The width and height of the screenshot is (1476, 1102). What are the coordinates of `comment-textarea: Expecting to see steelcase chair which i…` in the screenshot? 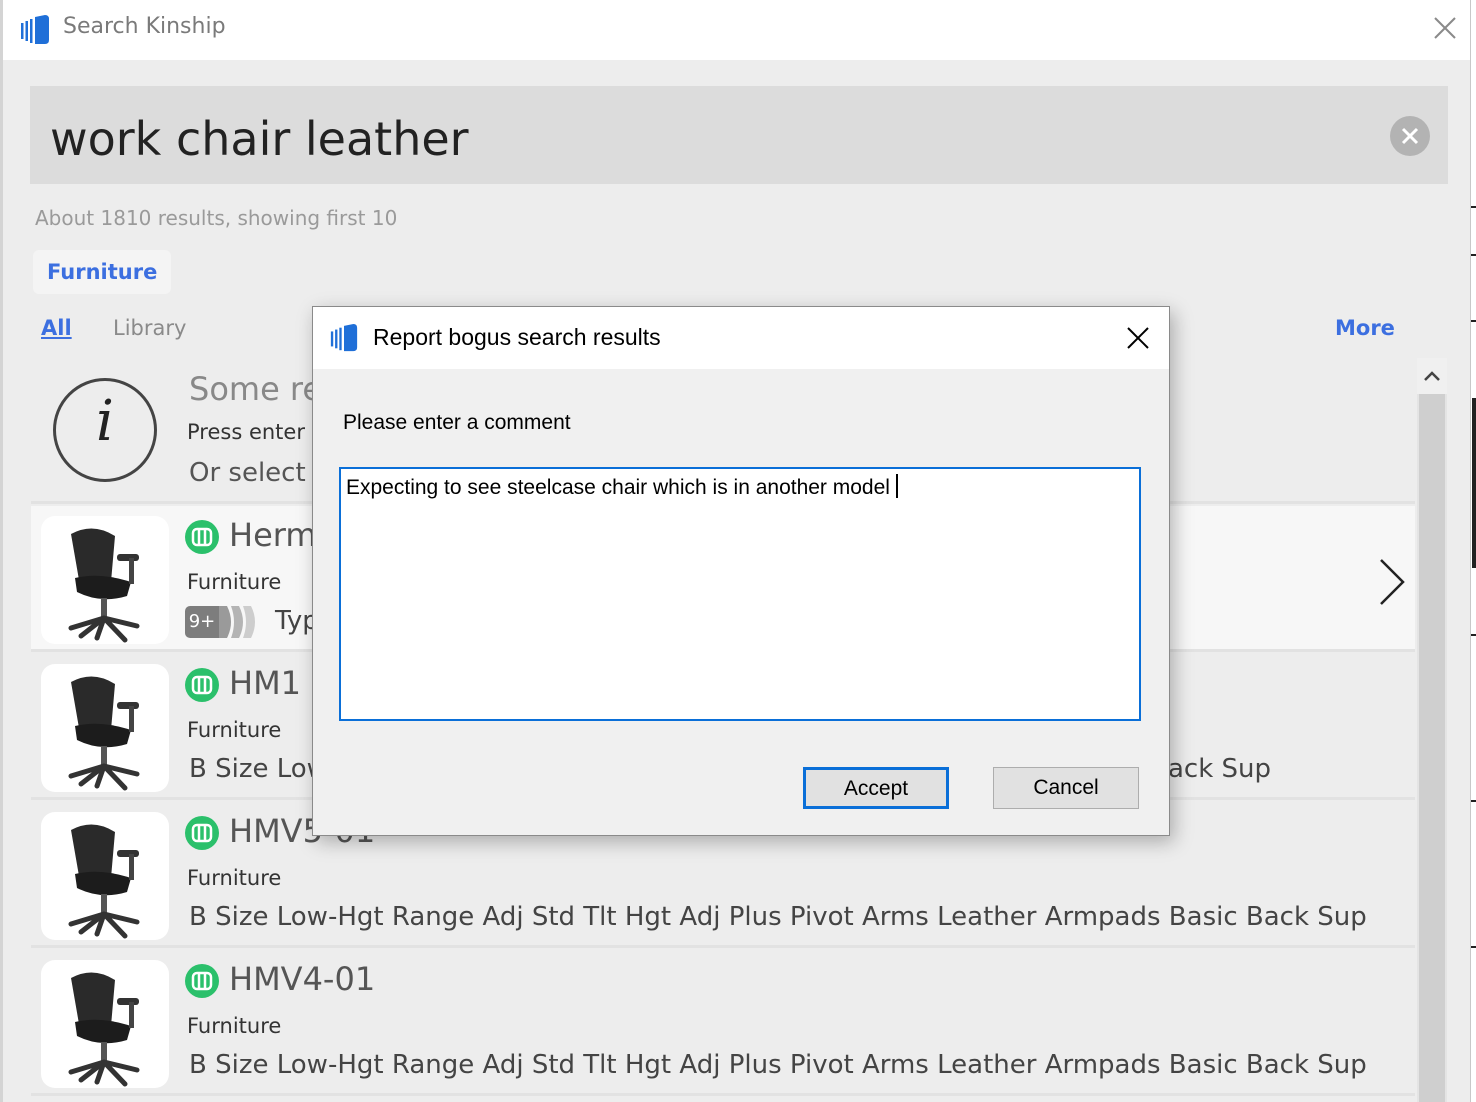 It's located at (740, 594).